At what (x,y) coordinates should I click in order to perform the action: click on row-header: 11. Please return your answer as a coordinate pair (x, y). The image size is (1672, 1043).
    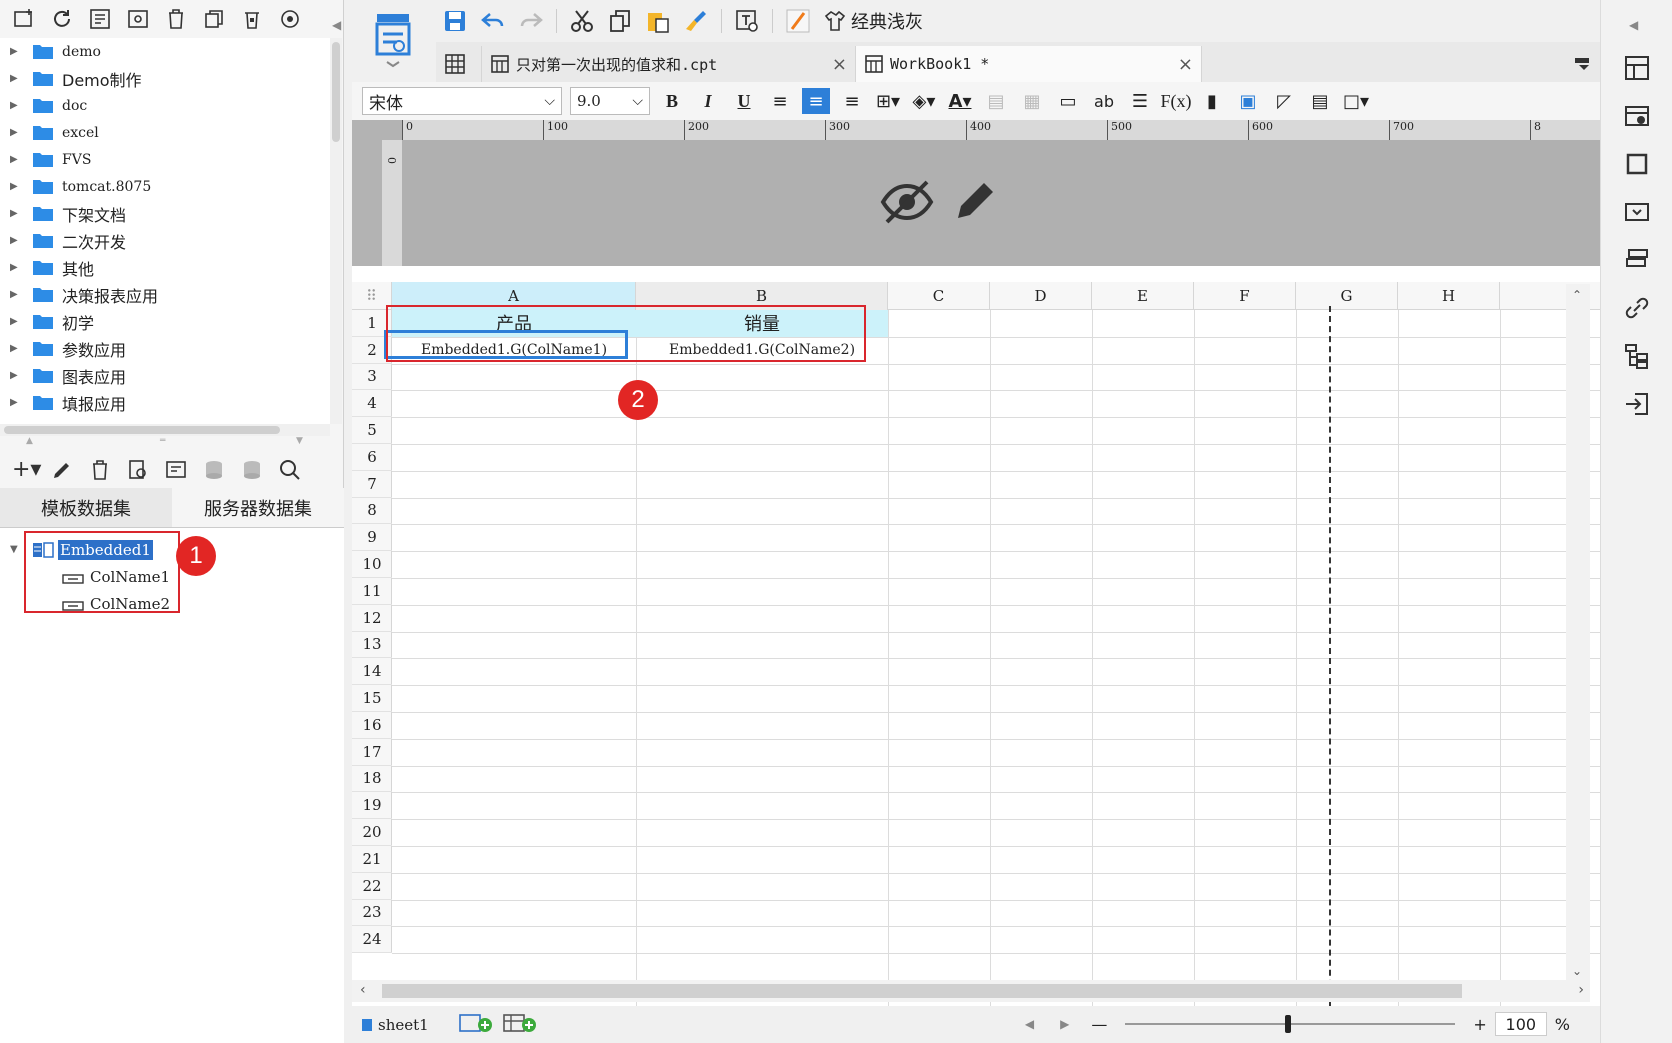
    Looking at the image, I should click on (372, 591).